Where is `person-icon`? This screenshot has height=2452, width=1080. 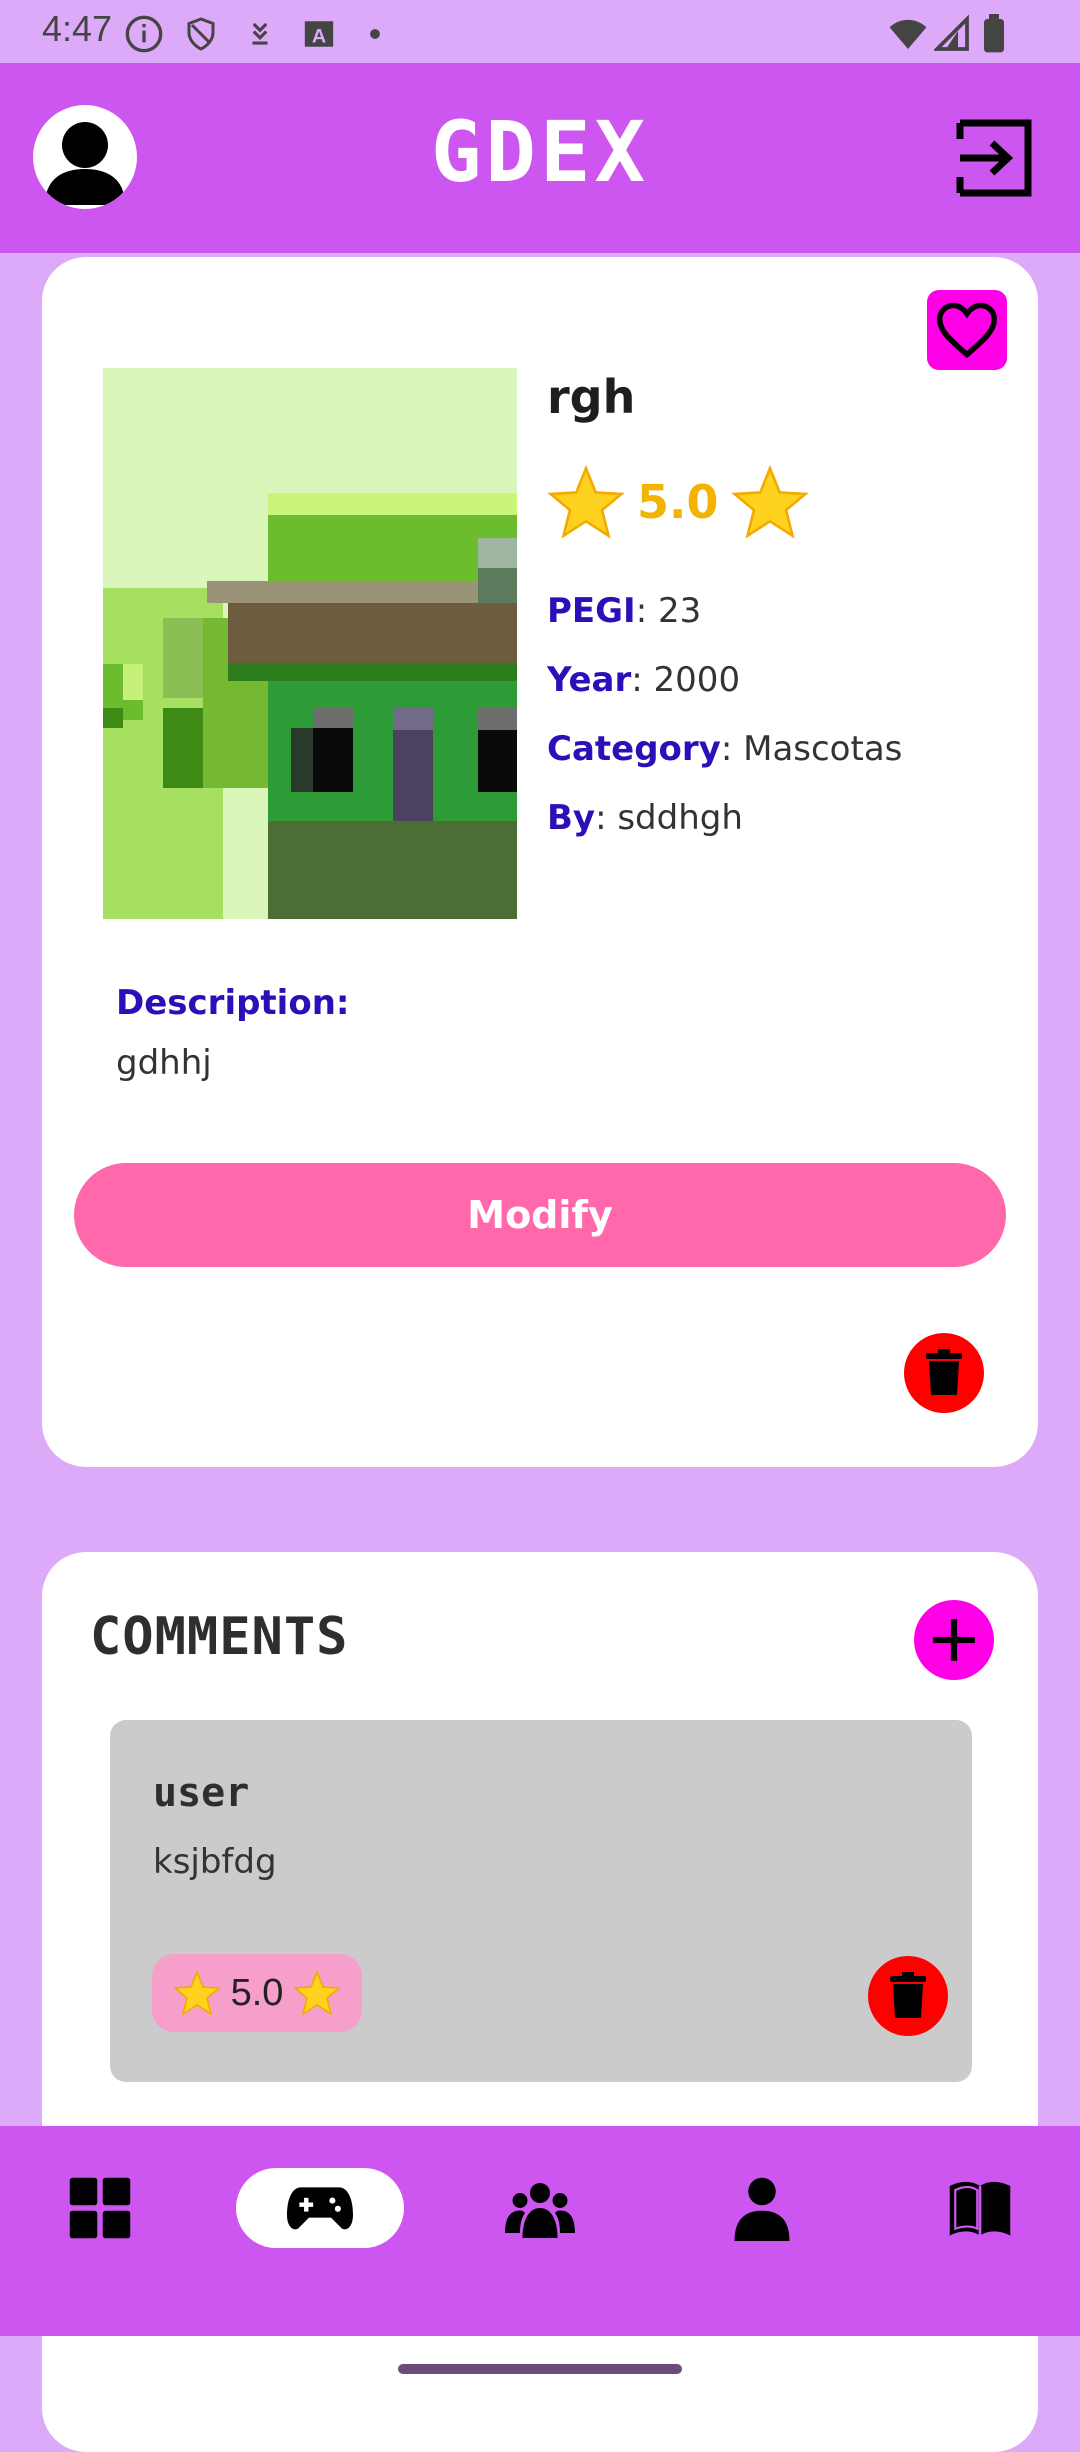 person-icon is located at coordinates (762, 2209).